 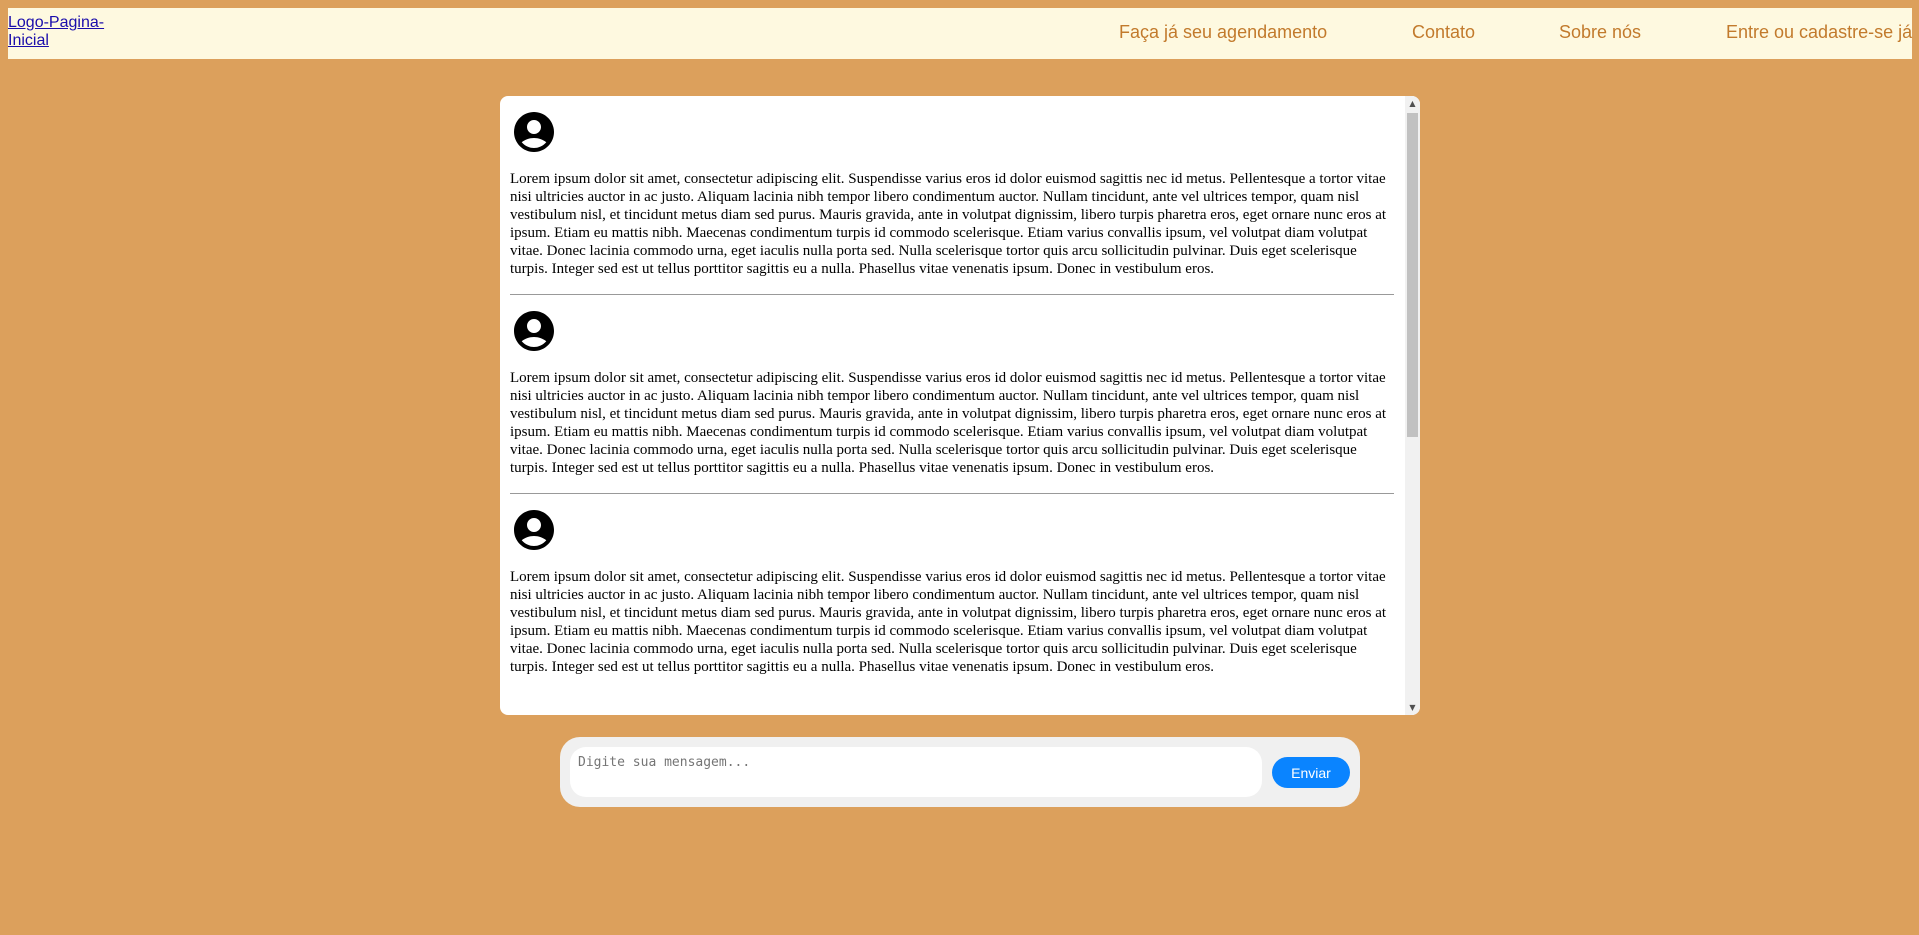 What do you see at coordinates (1600, 32) in the screenshot?
I see `nav-link-sobre-nos: Sobre nós` at bounding box center [1600, 32].